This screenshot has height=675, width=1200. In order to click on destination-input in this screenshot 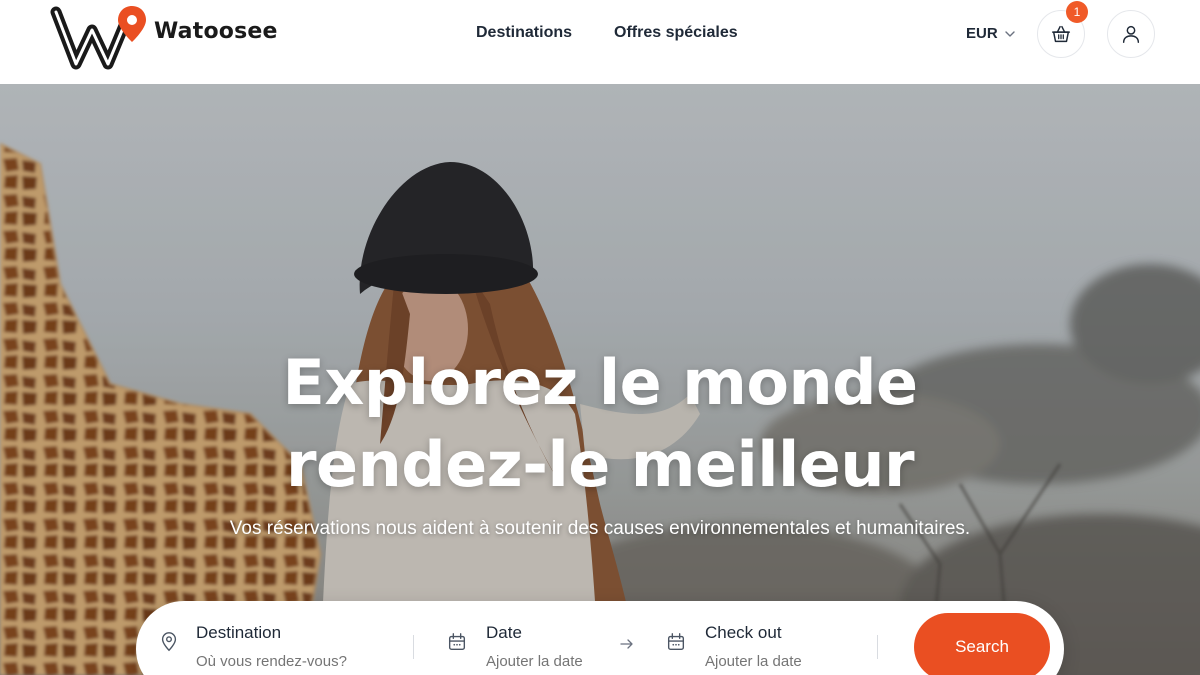, I will do `click(291, 661)`.